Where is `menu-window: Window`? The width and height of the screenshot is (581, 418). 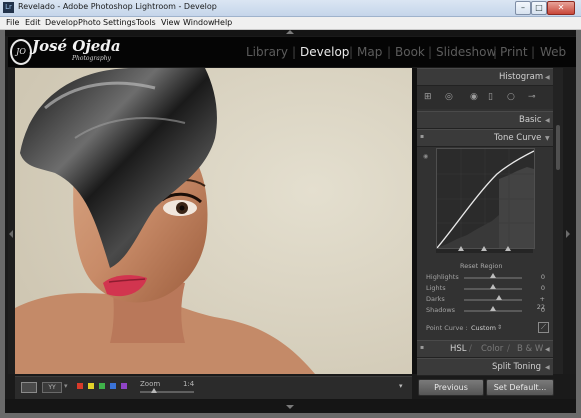 menu-window: Window is located at coordinates (199, 22).